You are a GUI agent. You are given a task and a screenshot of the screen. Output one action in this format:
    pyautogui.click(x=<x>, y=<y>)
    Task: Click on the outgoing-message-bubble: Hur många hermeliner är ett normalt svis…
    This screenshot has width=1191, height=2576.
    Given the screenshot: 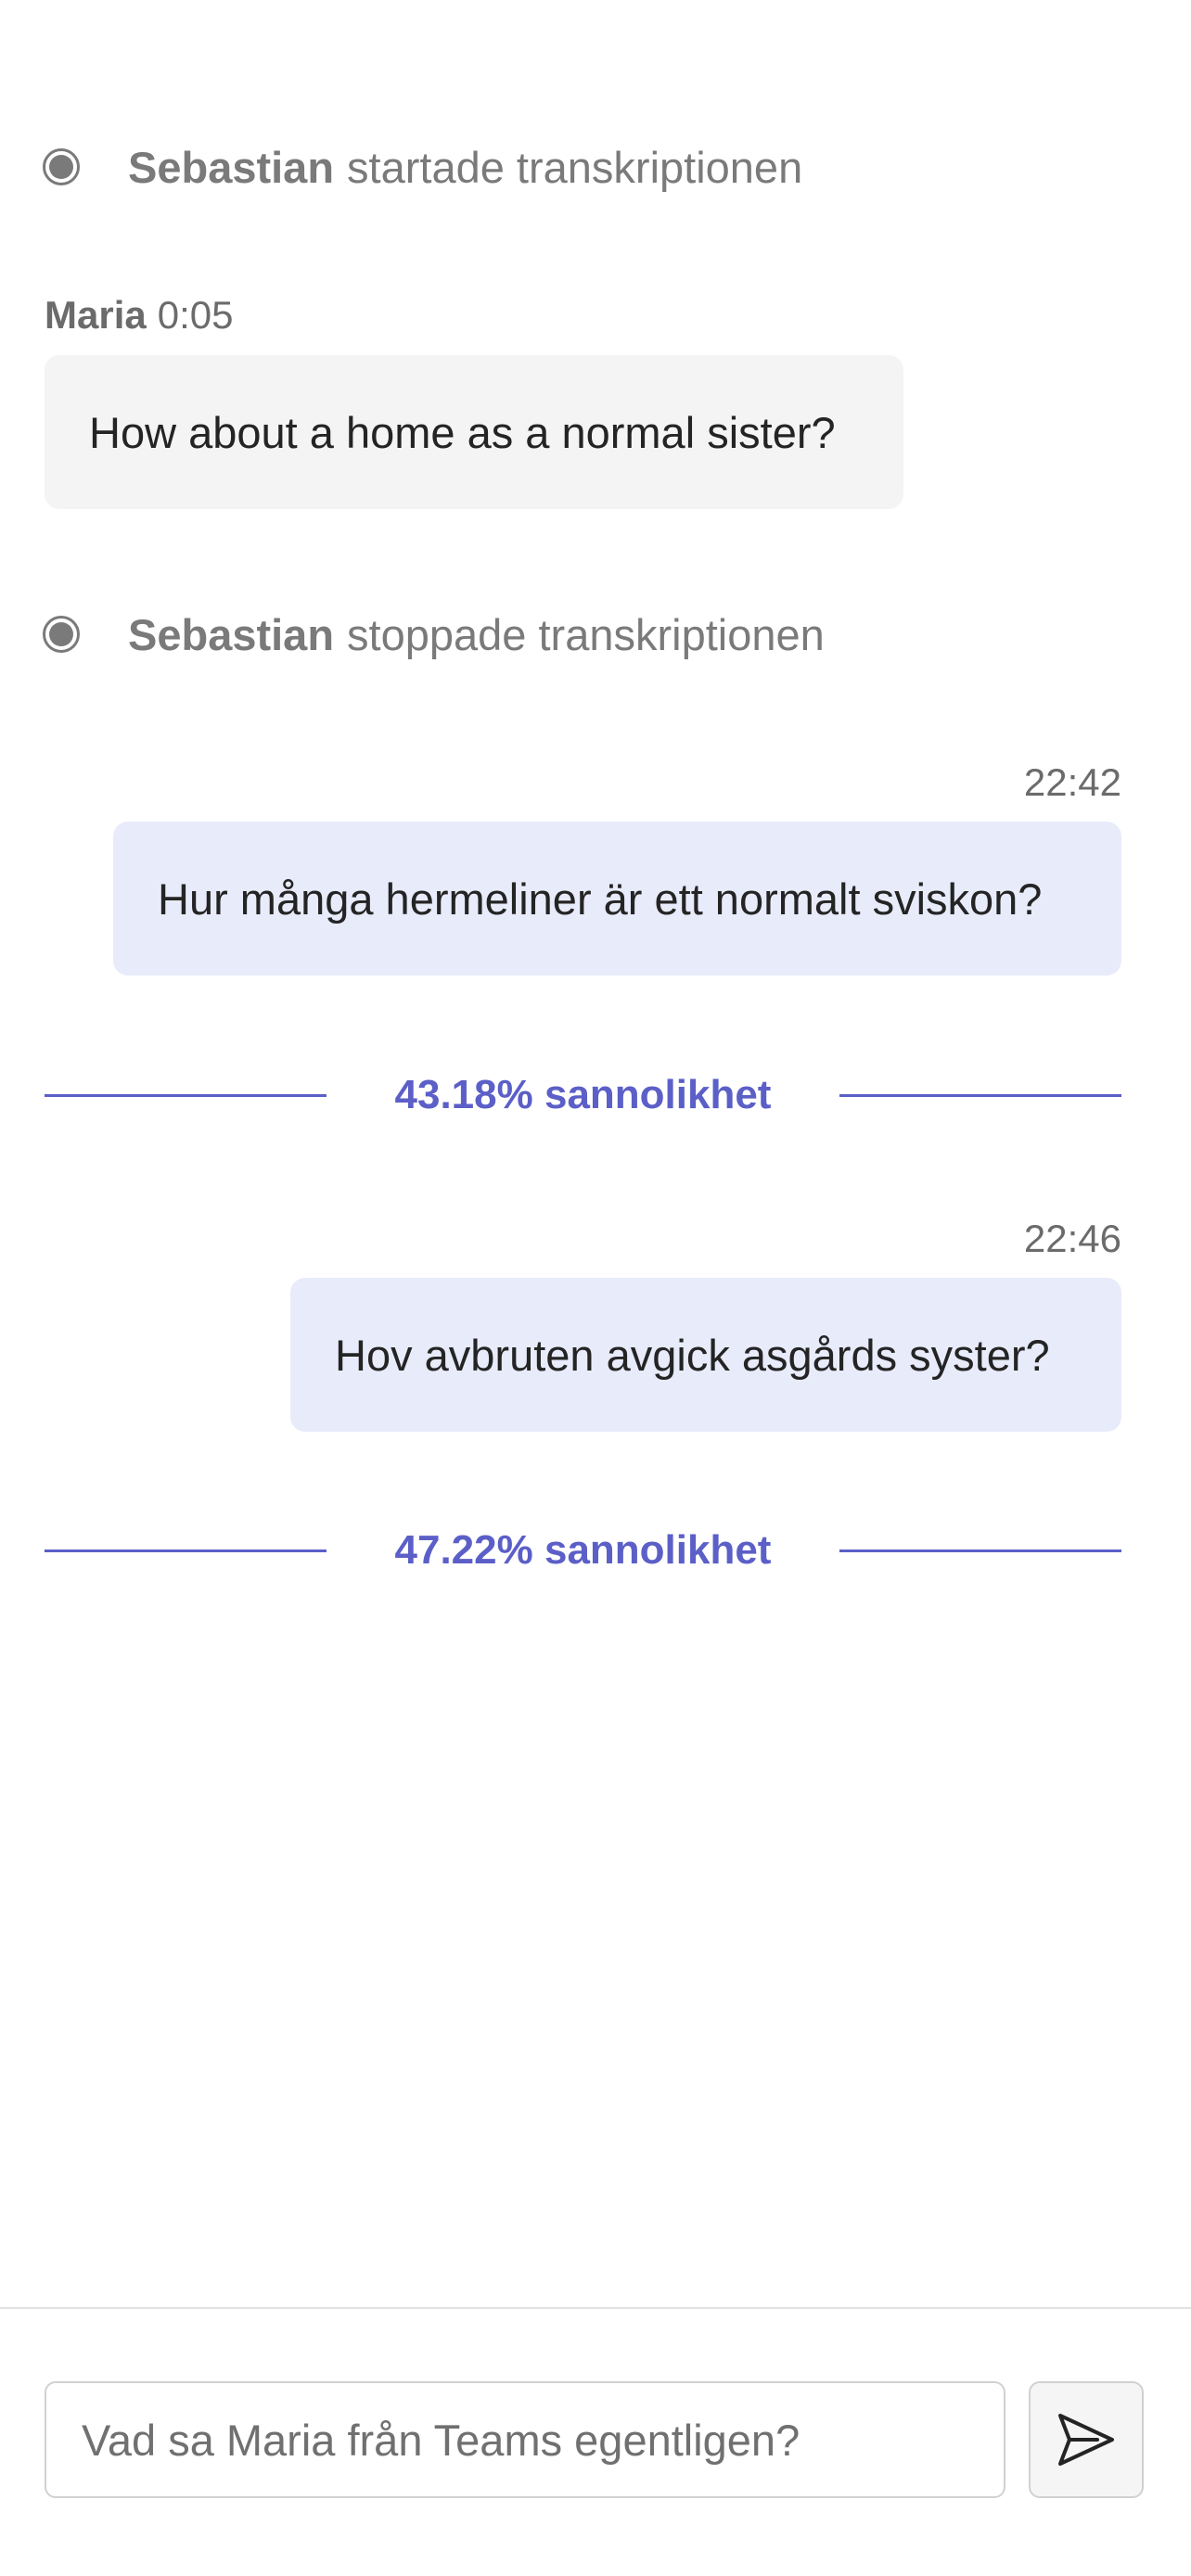 What is the action you would take?
    pyautogui.click(x=617, y=899)
    